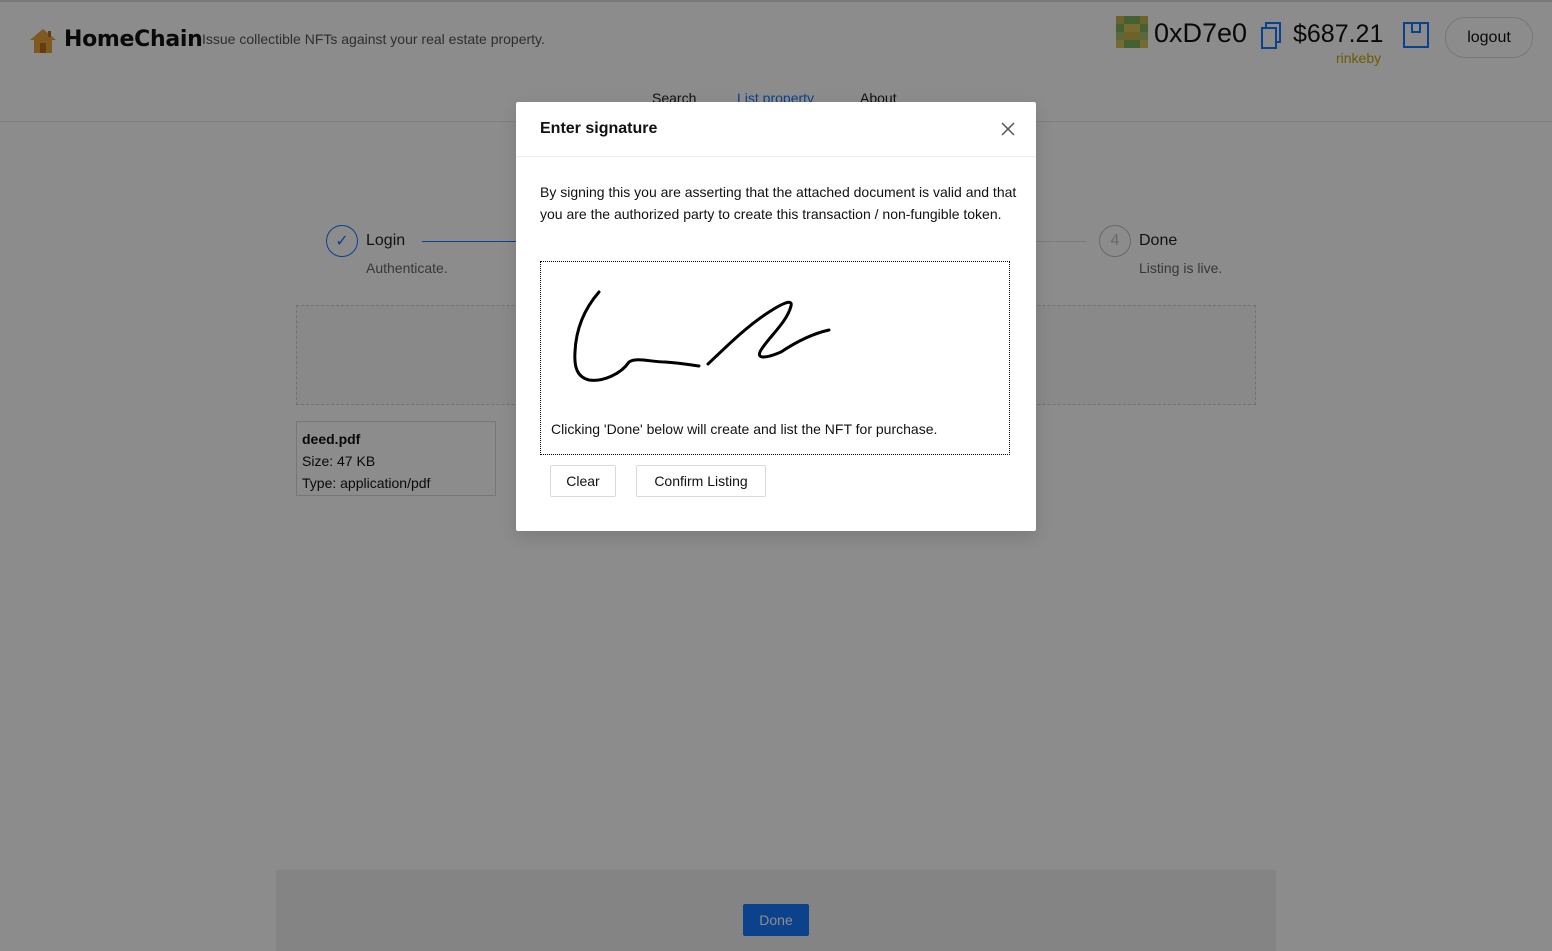 The image size is (1552, 951). What do you see at coordinates (583, 481) in the screenshot?
I see `clear-button: Clear` at bounding box center [583, 481].